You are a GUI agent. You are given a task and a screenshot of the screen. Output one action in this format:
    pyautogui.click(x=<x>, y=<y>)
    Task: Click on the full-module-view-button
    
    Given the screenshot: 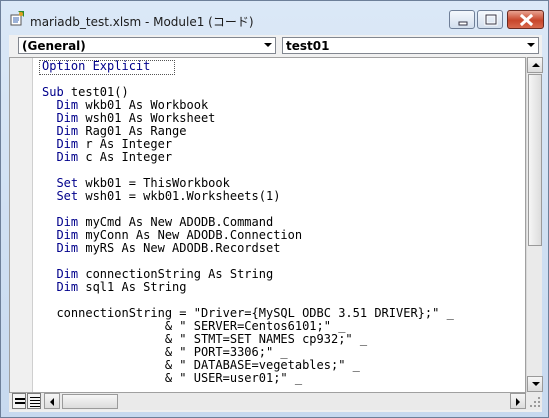 What is the action you would take?
    pyautogui.click(x=34, y=401)
    